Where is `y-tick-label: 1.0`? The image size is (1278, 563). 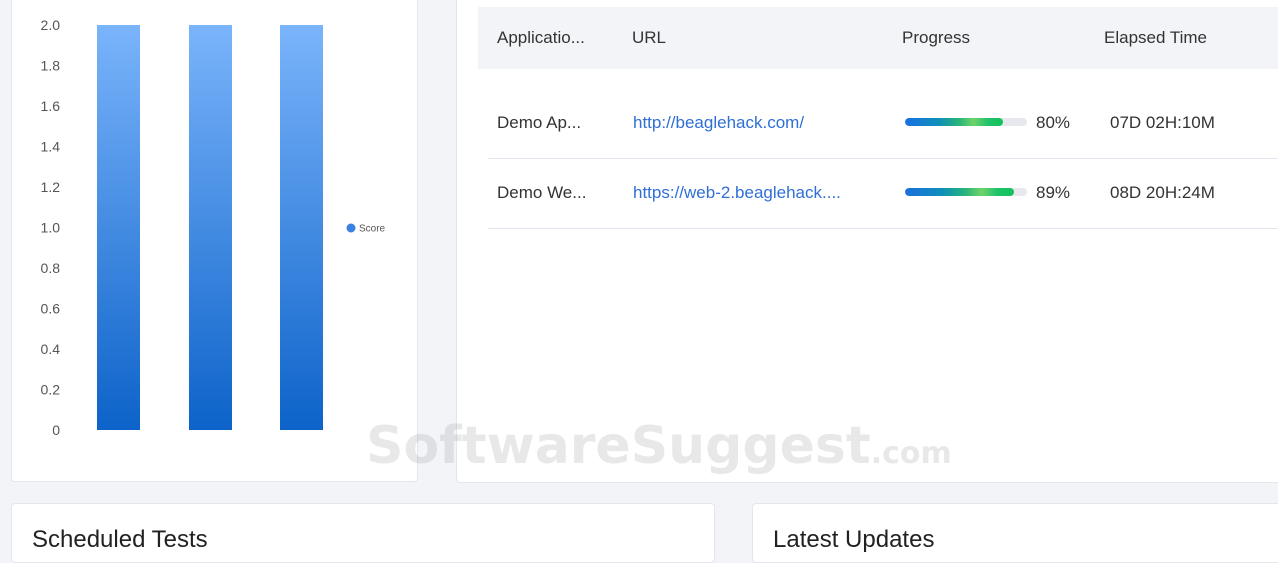
y-tick-label: 1.0 is located at coordinates (51, 228).